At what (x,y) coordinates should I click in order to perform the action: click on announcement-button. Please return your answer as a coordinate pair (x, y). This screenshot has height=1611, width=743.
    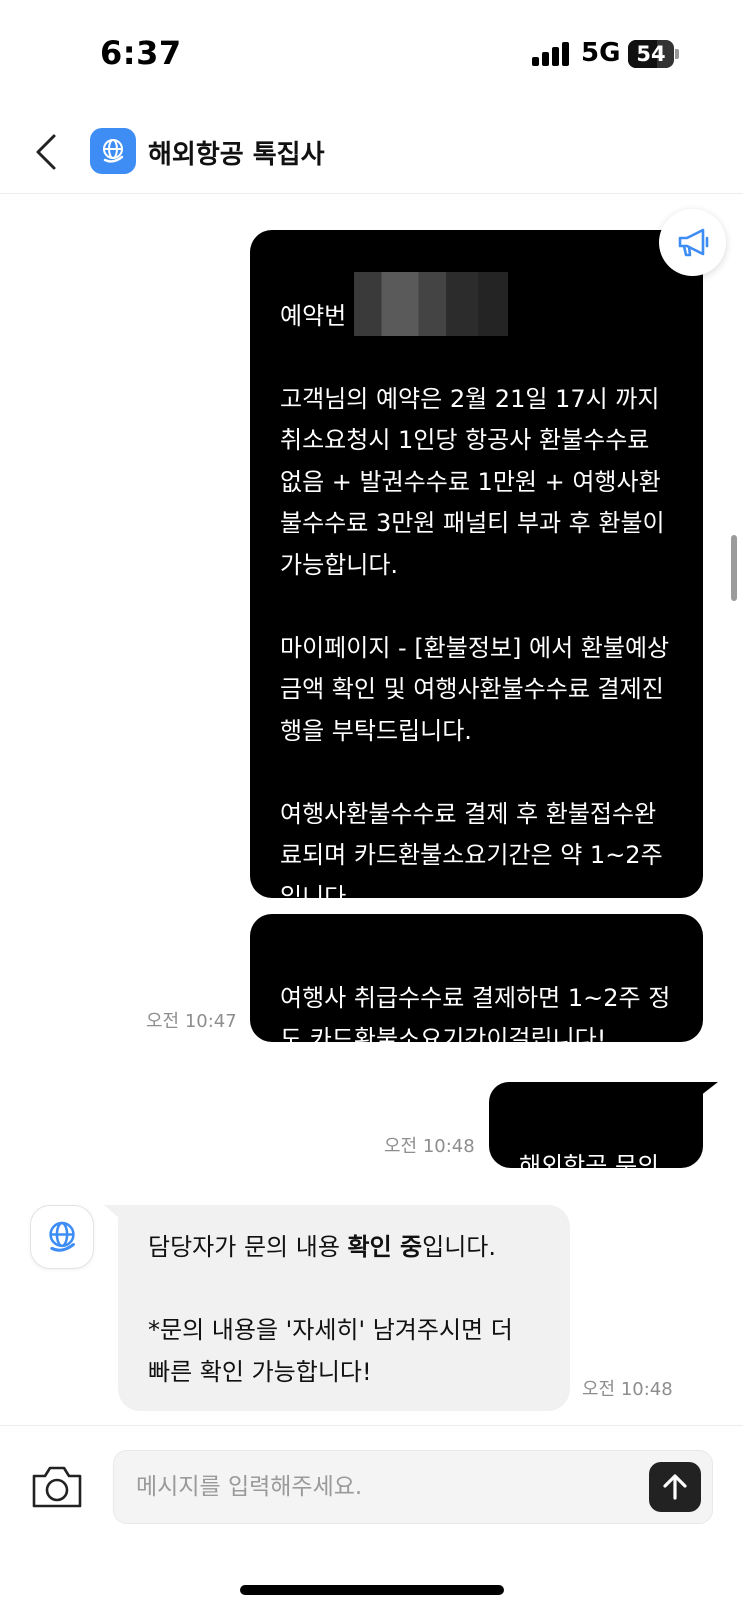
    Looking at the image, I should click on (692, 242).